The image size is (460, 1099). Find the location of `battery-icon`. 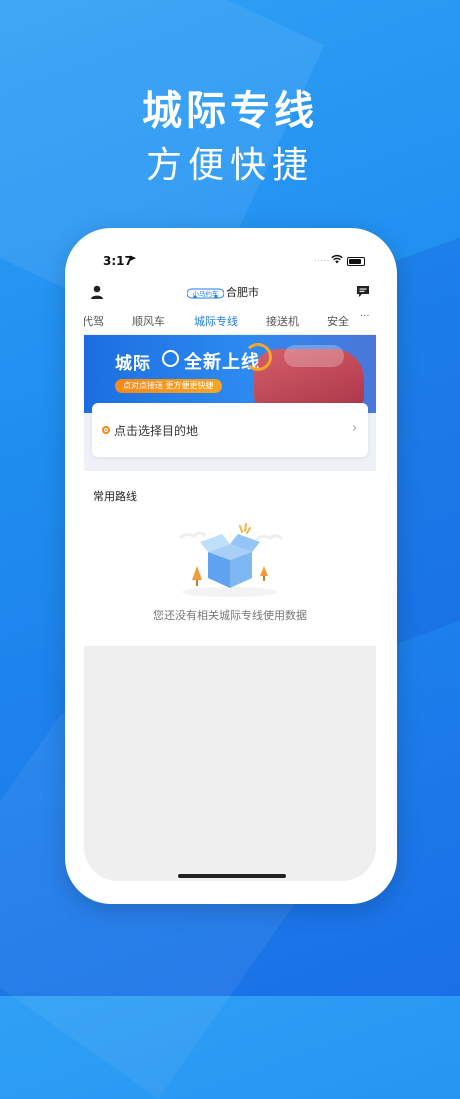

battery-icon is located at coordinates (356, 261).